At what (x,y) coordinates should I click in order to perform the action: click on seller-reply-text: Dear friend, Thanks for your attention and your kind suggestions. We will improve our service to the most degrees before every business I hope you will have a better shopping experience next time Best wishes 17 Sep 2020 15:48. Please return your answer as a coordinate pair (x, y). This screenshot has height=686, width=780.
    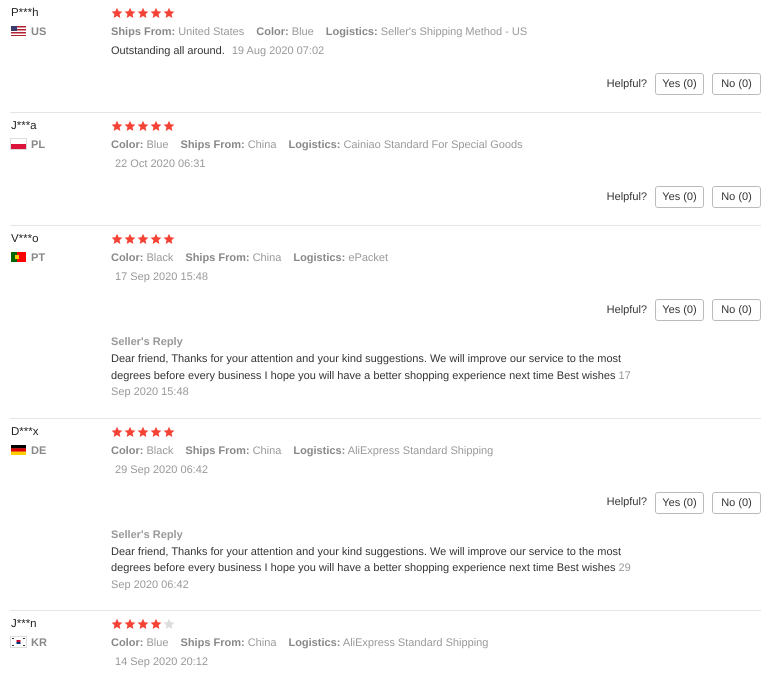
    Looking at the image, I should click on (371, 376).